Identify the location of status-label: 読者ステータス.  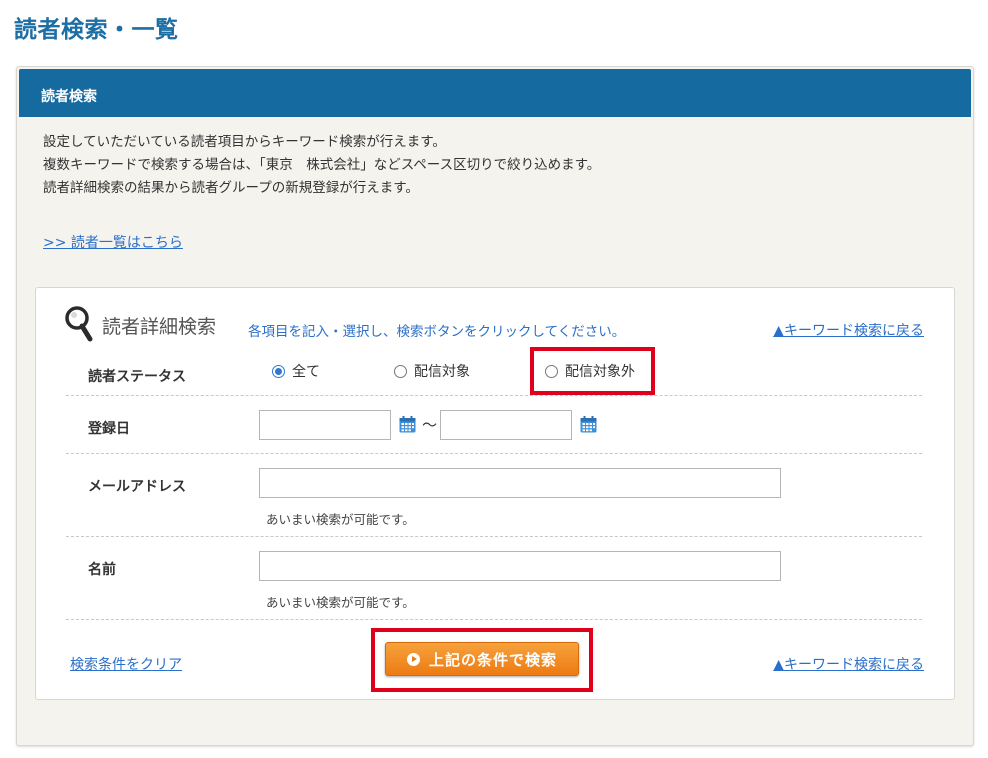
(137, 377).